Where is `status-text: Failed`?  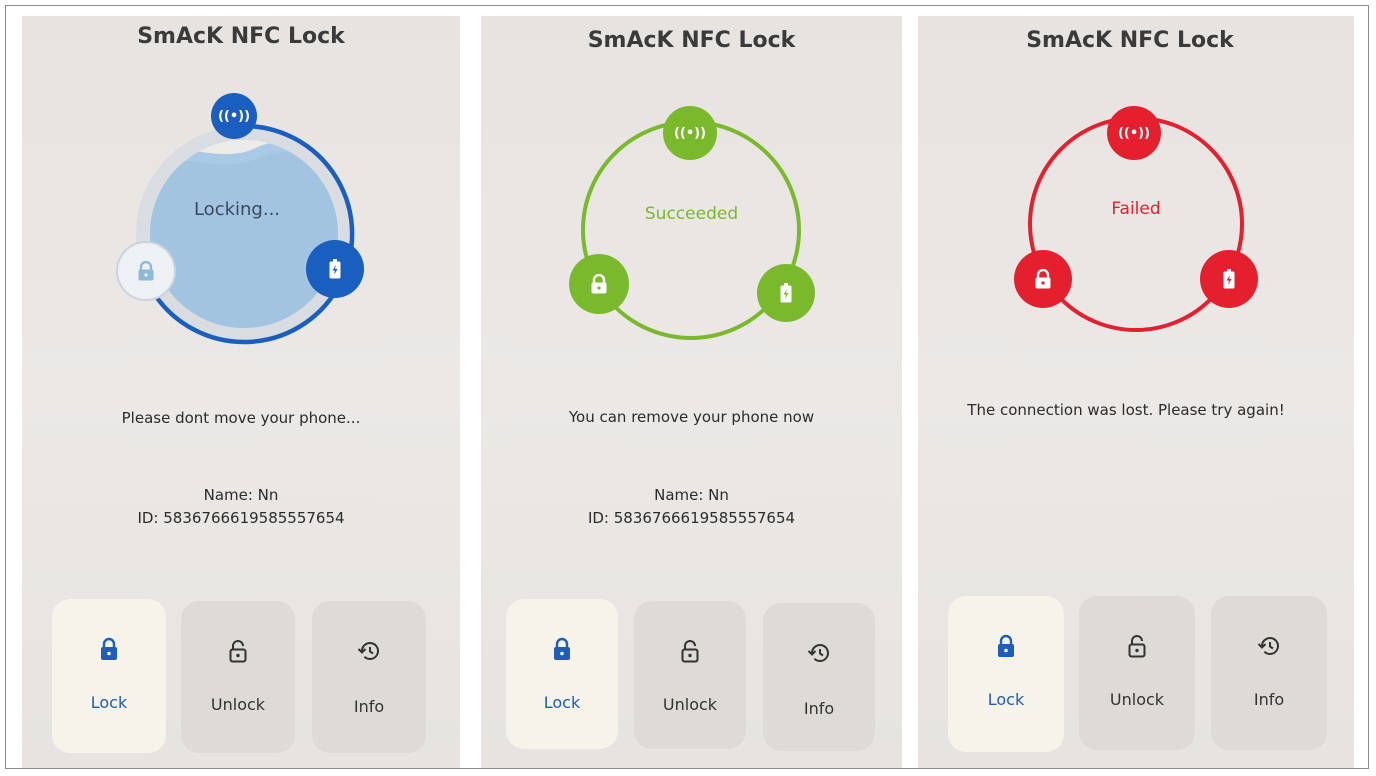 status-text: Failed is located at coordinates (1136, 209).